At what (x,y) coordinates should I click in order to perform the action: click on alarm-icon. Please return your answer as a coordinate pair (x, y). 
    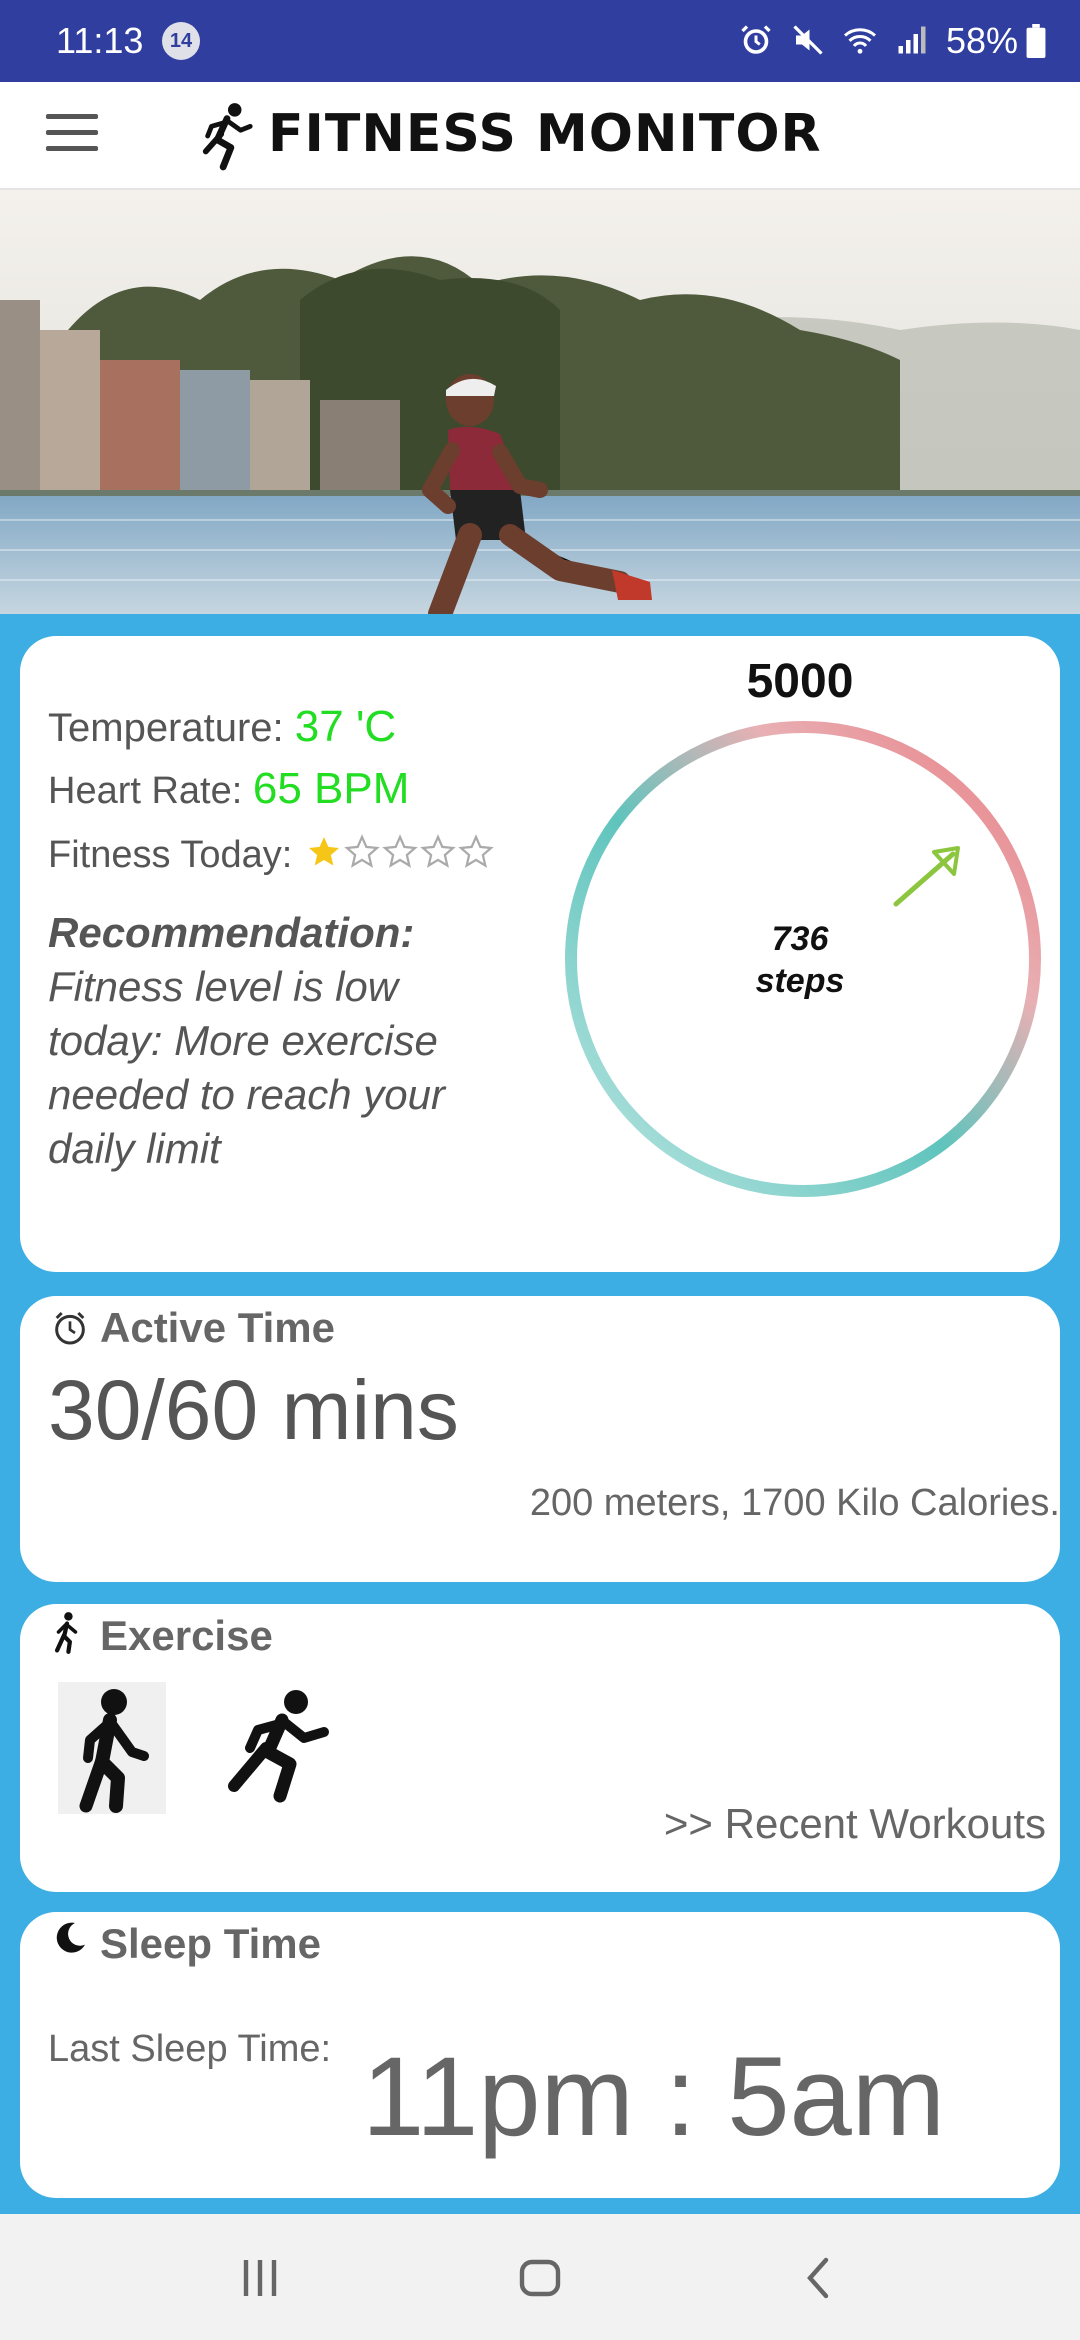
    Looking at the image, I should click on (756, 39).